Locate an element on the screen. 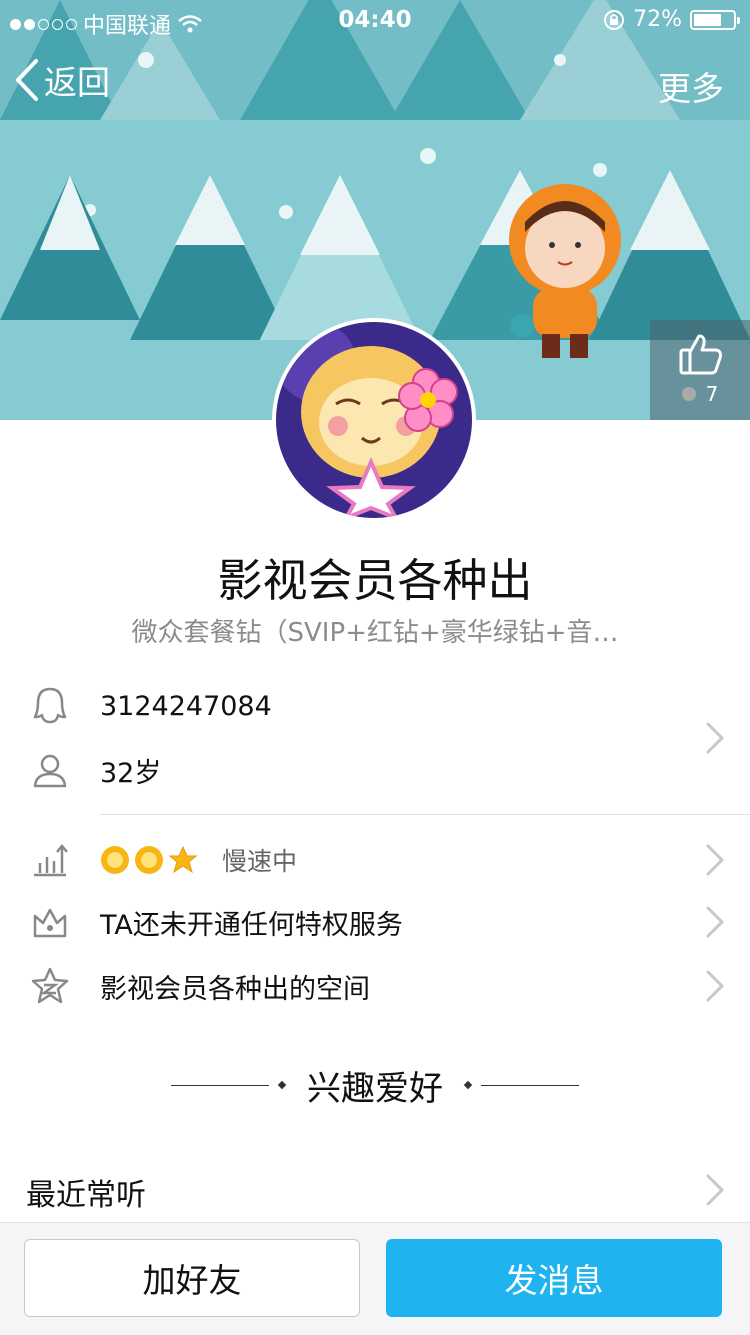  recently-listened-label: 最近常听 is located at coordinates (86, 1195).